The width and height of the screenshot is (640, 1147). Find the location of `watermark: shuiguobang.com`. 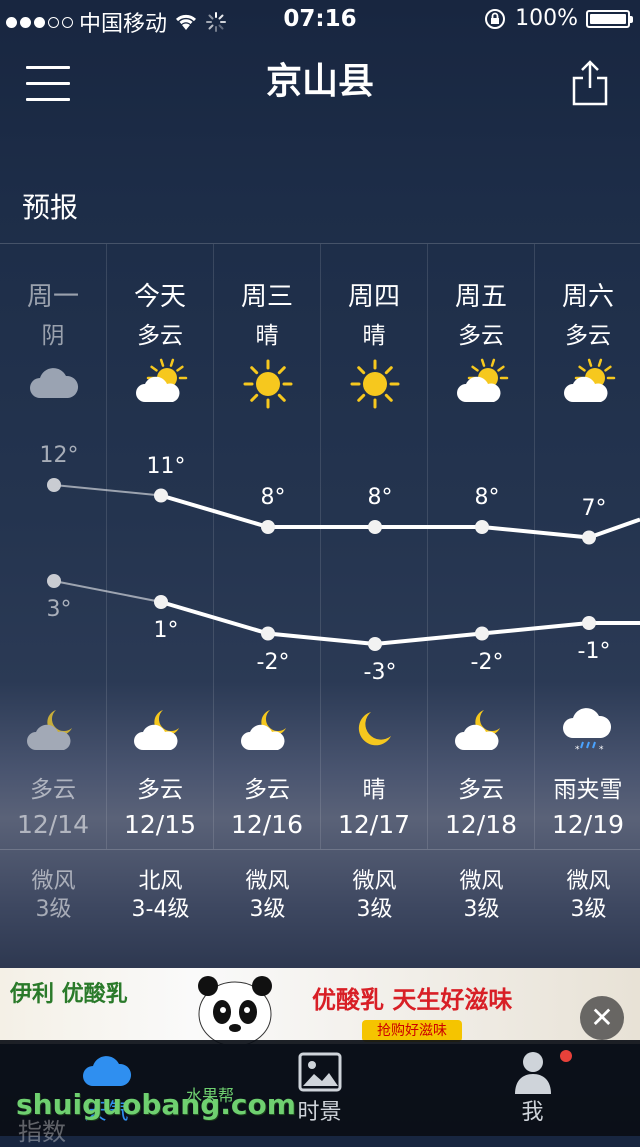

watermark: shuiguobang.com is located at coordinates (156, 1104).